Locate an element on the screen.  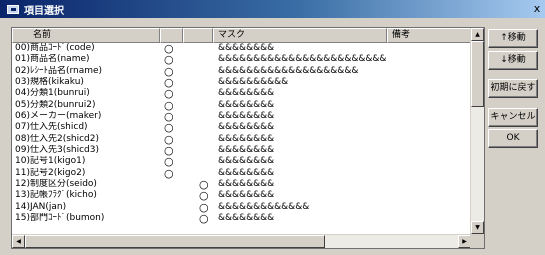
table-row: 10)記号1(kigo1) ○ &&&&&&&& is located at coordinates (241, 162).